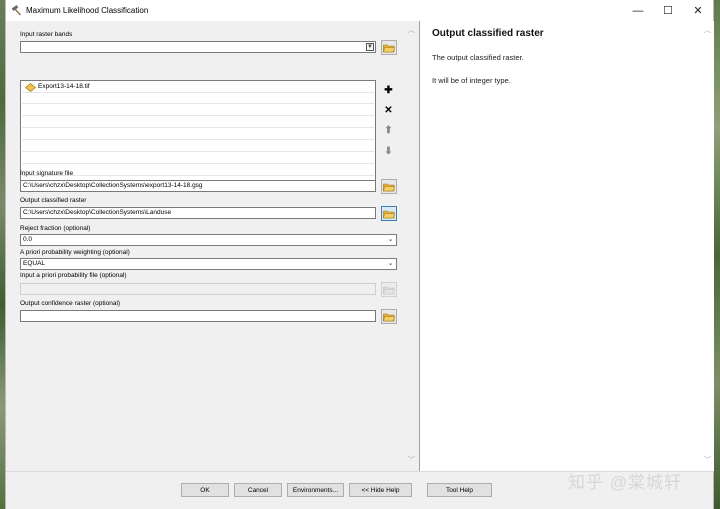 This screenshot has width=720, height=509. What do you see at coordinates (459, 490) in the screenshot?
I see `tool-help-button: Tool Help` at bounding box center [459, 490].